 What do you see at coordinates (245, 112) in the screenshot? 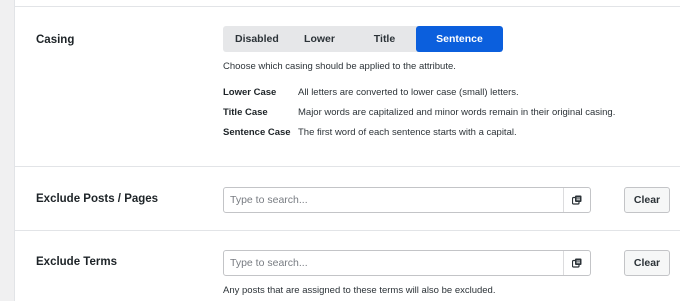
I see `definition-term-title-case: Title Case` at bounding box center [245, 112].